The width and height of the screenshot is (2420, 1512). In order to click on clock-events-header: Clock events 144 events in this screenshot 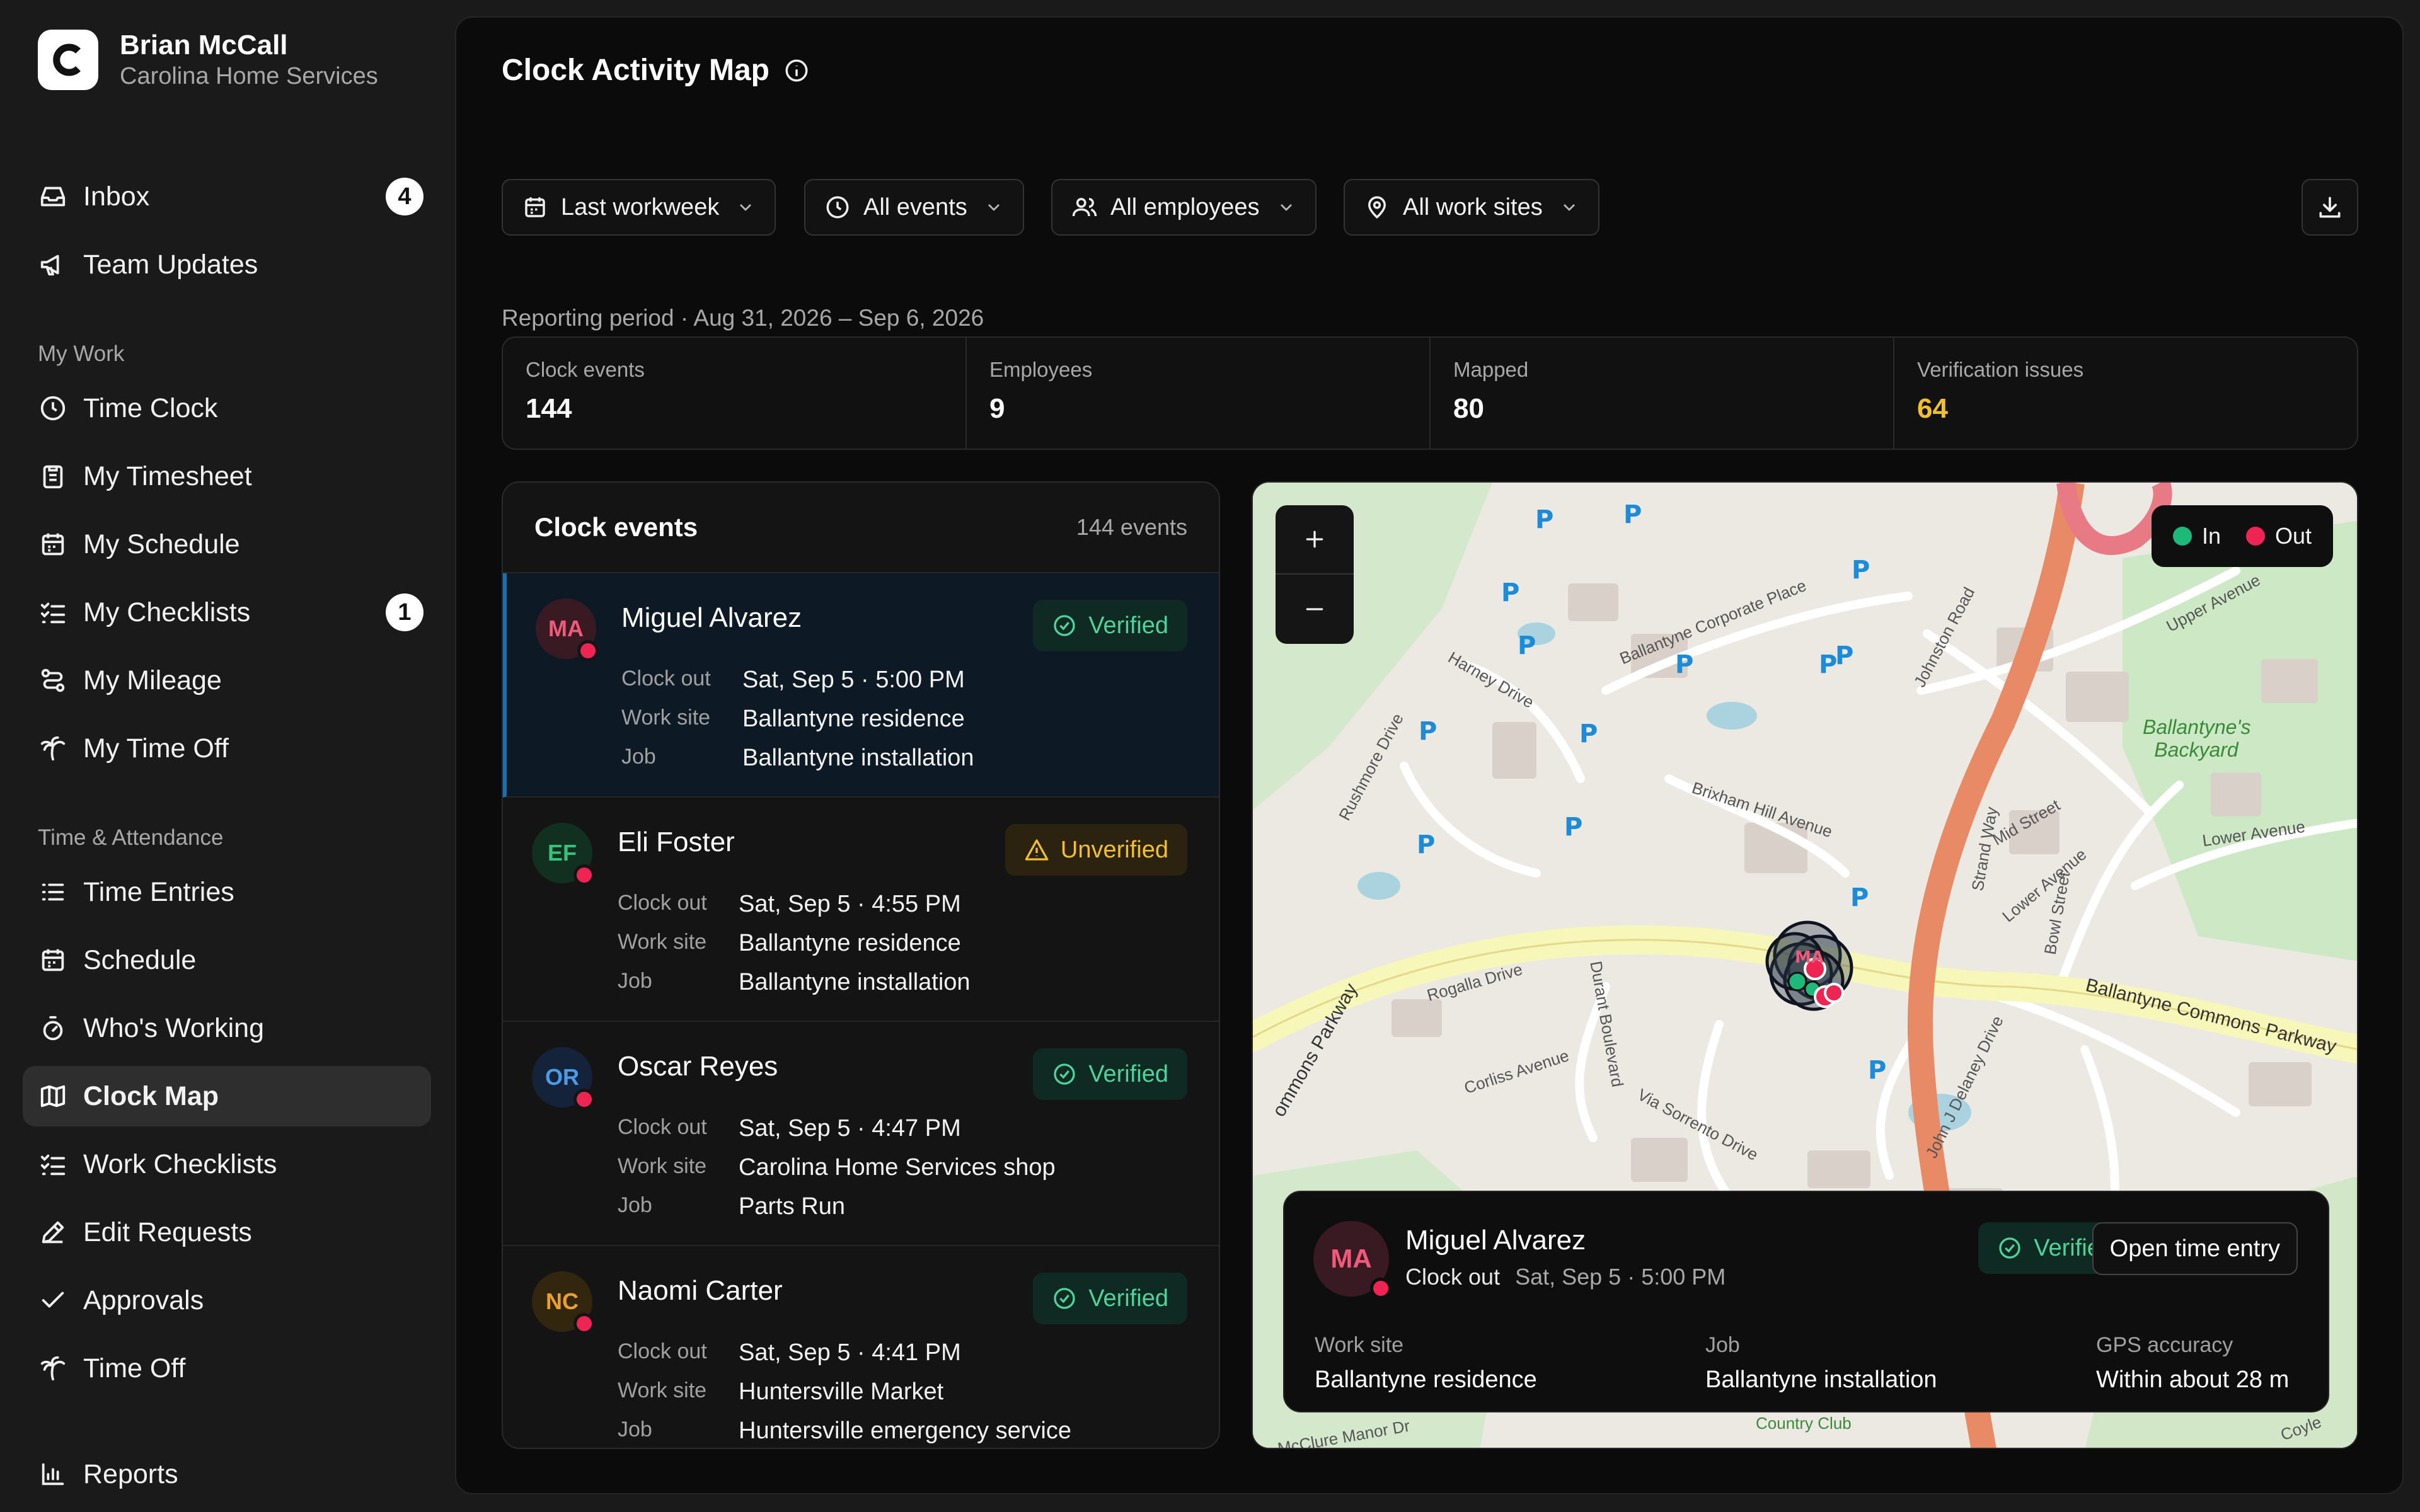, I will do `click(861, 528)`.